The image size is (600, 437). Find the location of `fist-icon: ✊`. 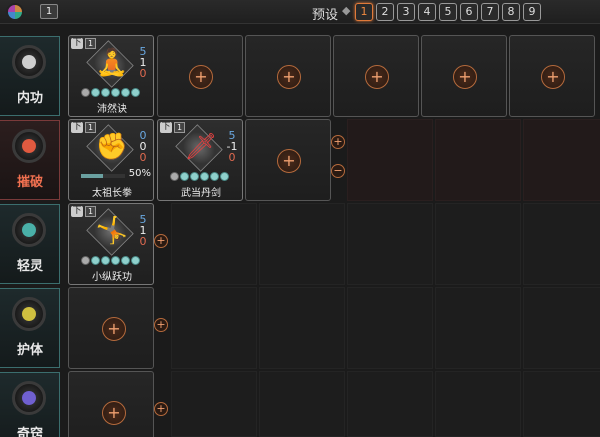

fist-icon: ✊ is located at coordinates (112, 147).